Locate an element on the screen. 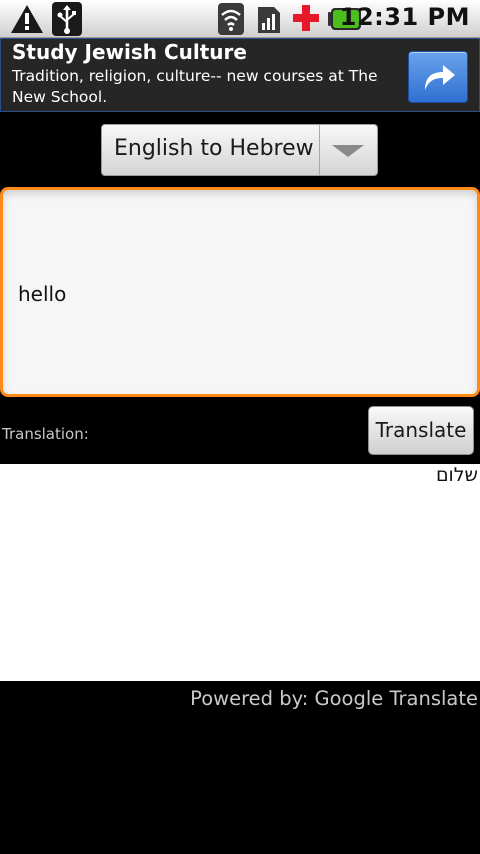 The height and width of the screenshot is (854, 480). usb-icon is located at coordinates (67, 21).